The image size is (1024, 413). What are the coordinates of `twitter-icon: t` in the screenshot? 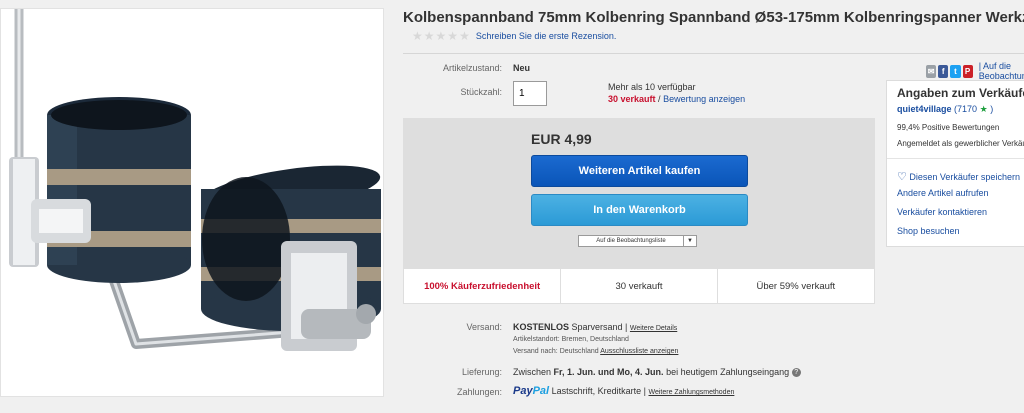 It's located at (955, 71).